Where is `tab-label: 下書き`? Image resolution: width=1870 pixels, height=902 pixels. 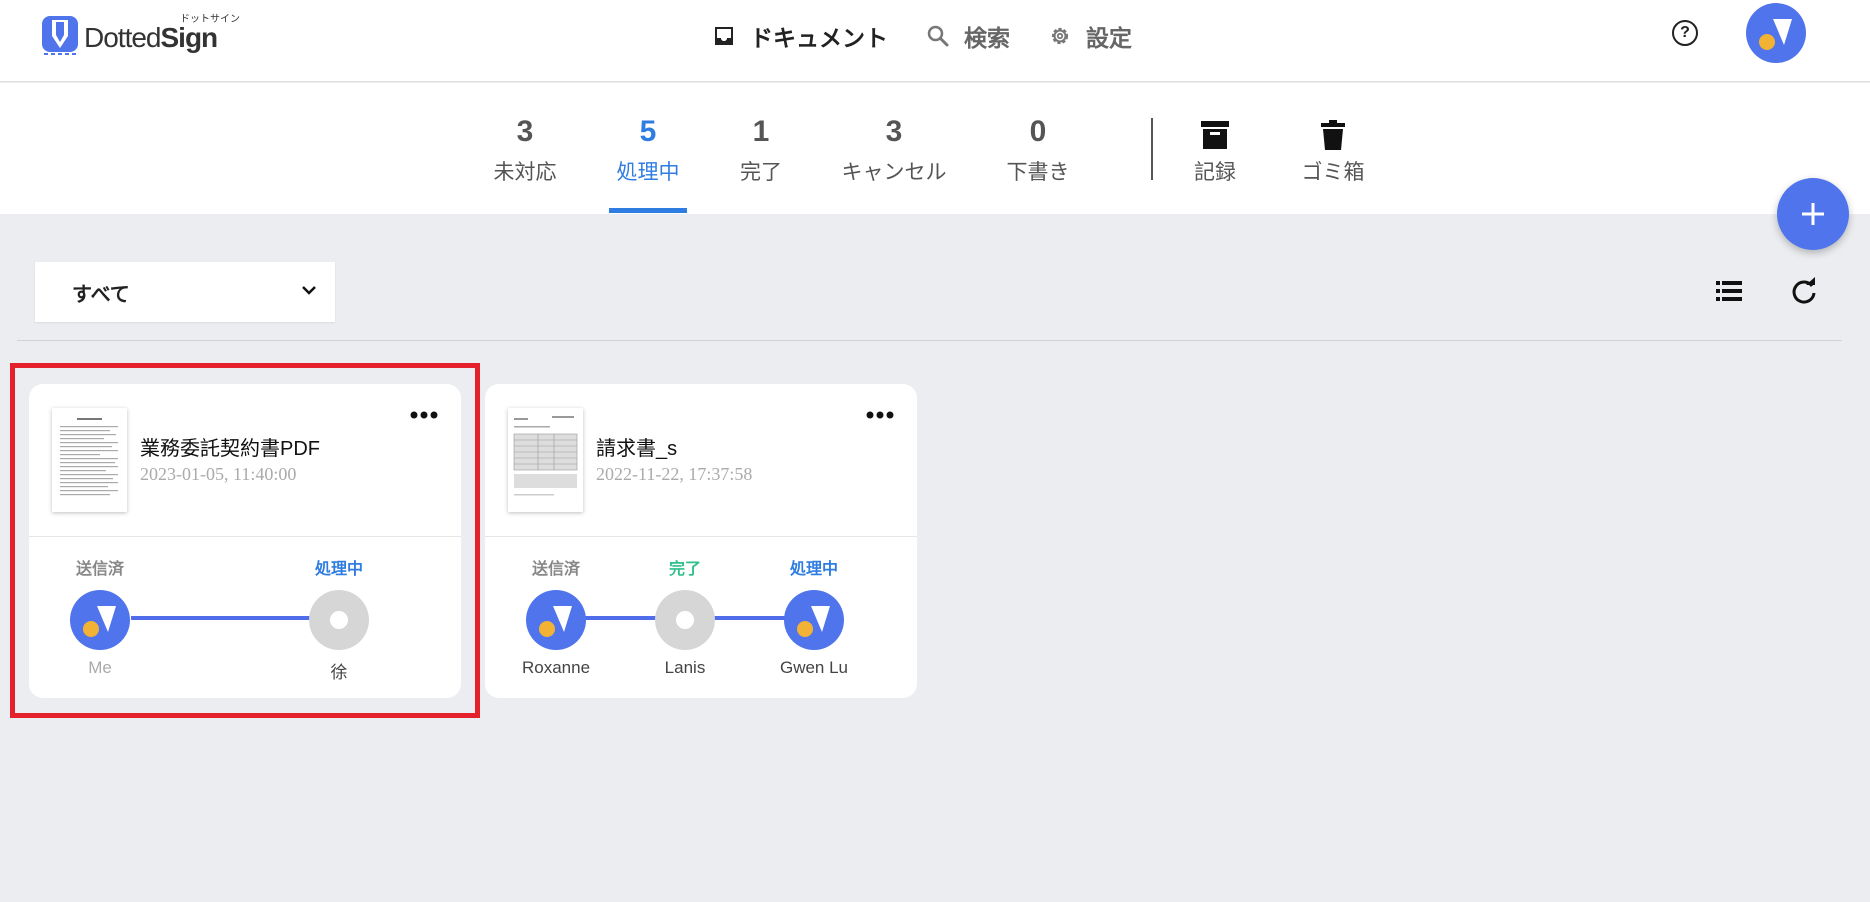 tab-label: 下書き is located at coordinates (1038, 172).